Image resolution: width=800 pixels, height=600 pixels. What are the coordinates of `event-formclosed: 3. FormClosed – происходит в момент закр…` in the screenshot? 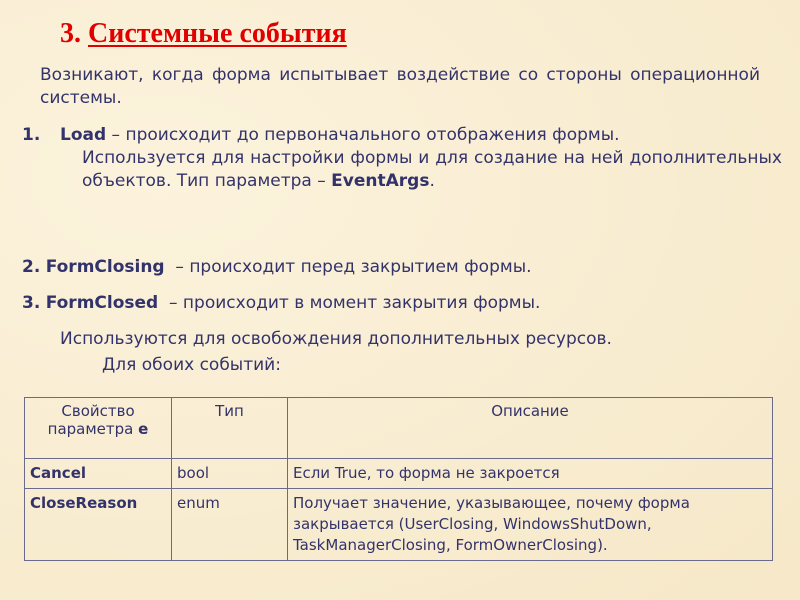 It's located at (281, 303).